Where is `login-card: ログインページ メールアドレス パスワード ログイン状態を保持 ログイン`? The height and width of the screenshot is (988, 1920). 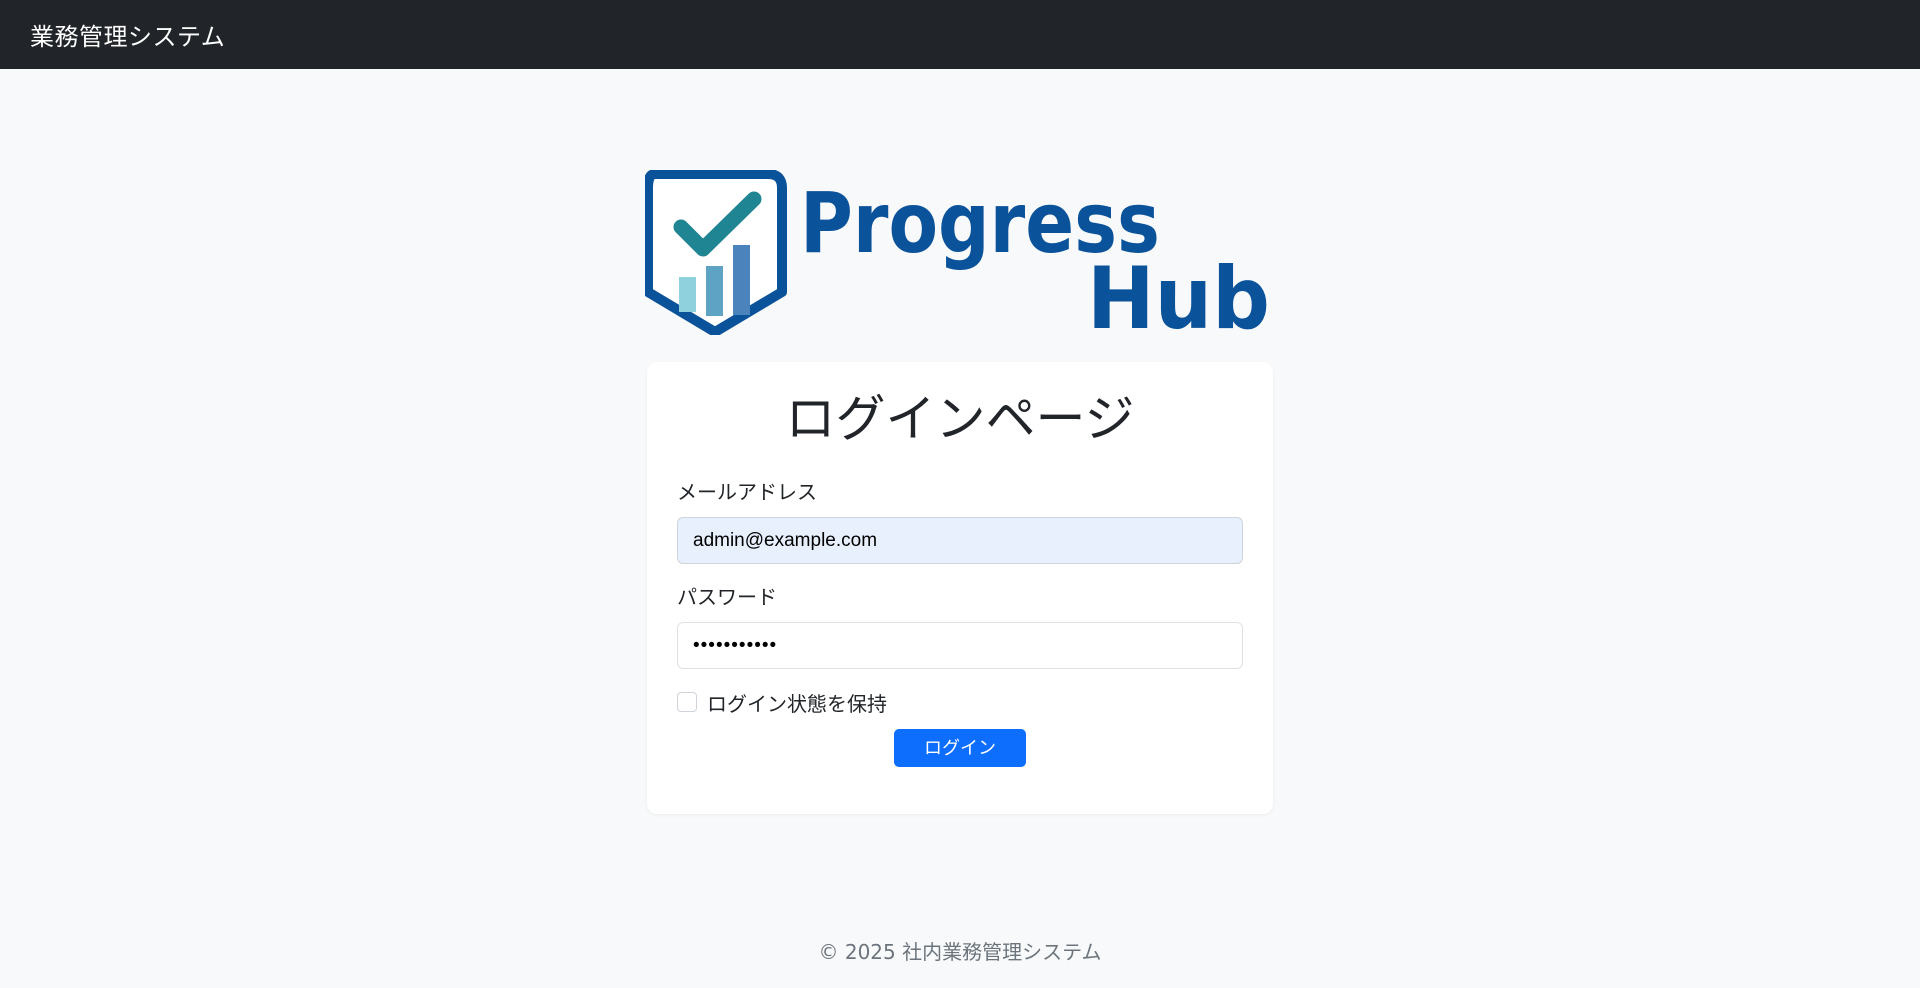 login-card: ログインページ メールアドレス パスワード ログイン状態を保持 ログイン is located at coordinates (960, 588).